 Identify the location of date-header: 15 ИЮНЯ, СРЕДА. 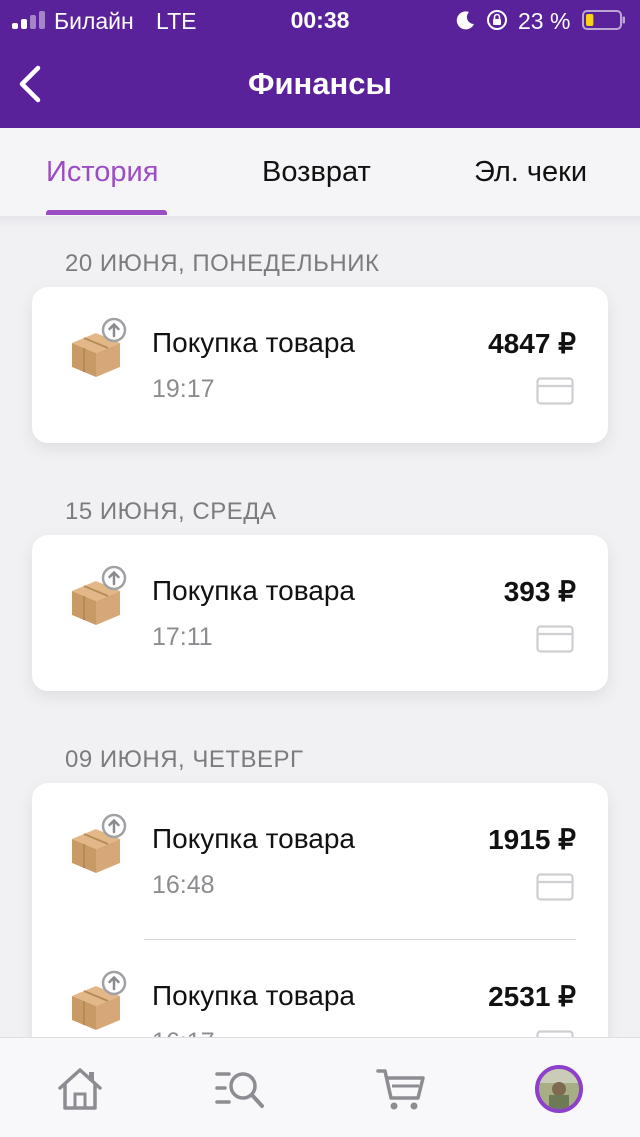
(171, 511).